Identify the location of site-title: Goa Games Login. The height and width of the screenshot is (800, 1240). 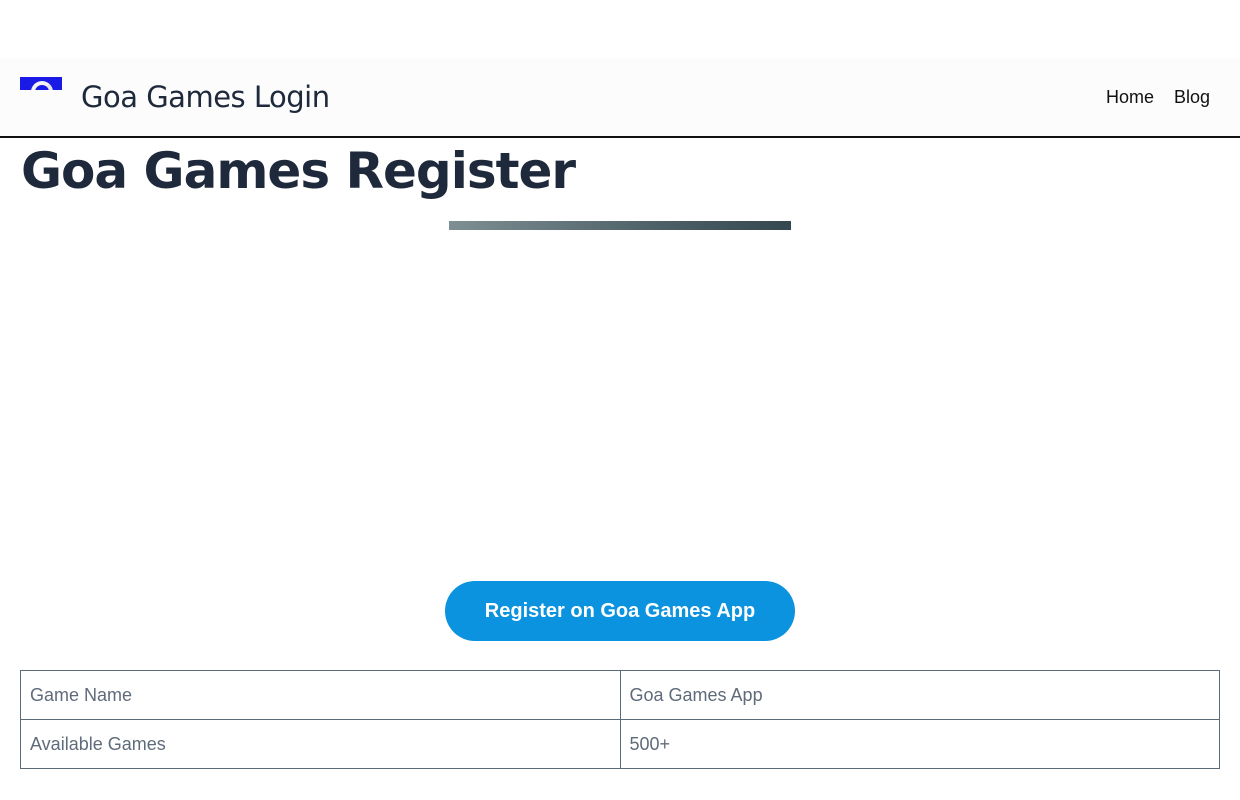
(205, 97).